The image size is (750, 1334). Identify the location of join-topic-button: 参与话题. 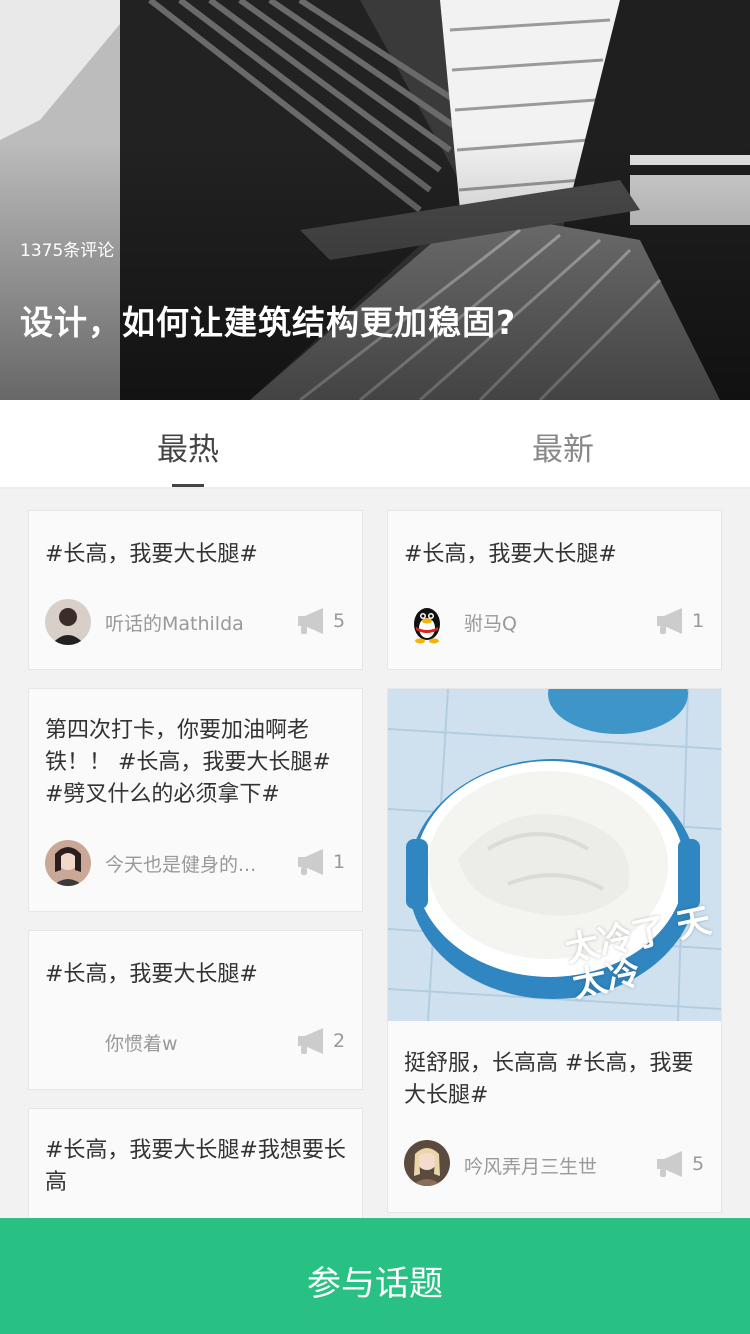
(375, 1276).